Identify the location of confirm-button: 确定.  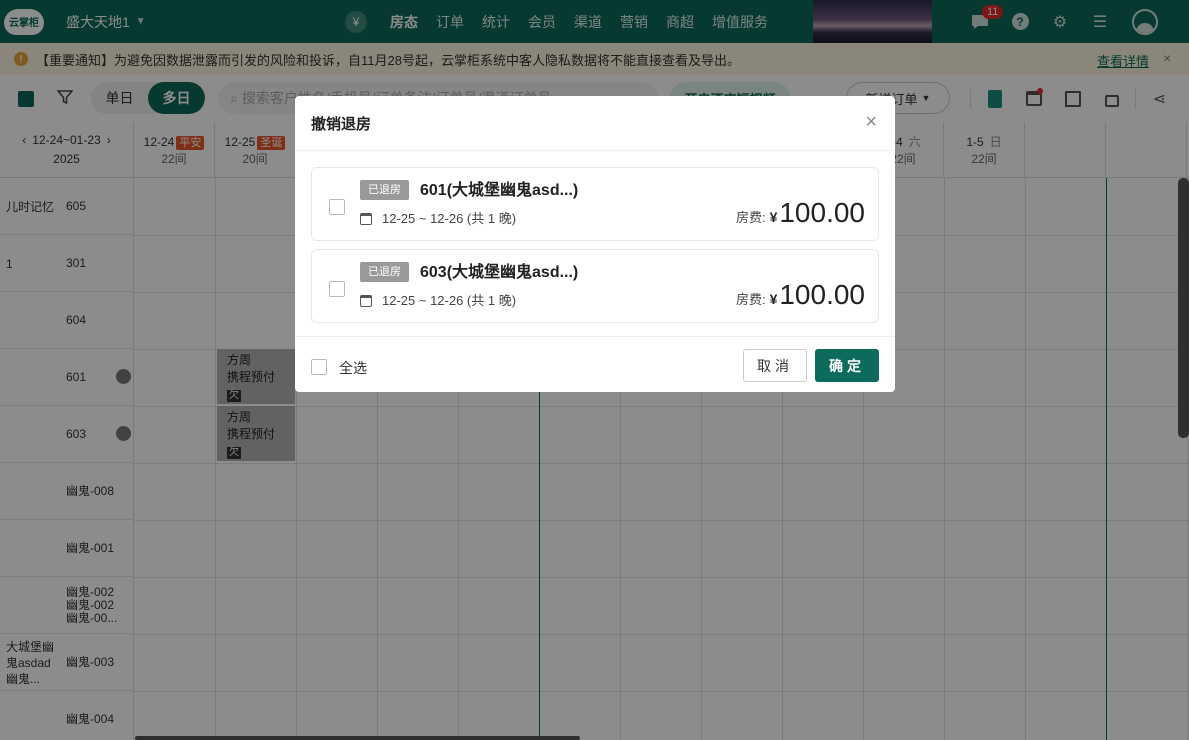
(847, 365).